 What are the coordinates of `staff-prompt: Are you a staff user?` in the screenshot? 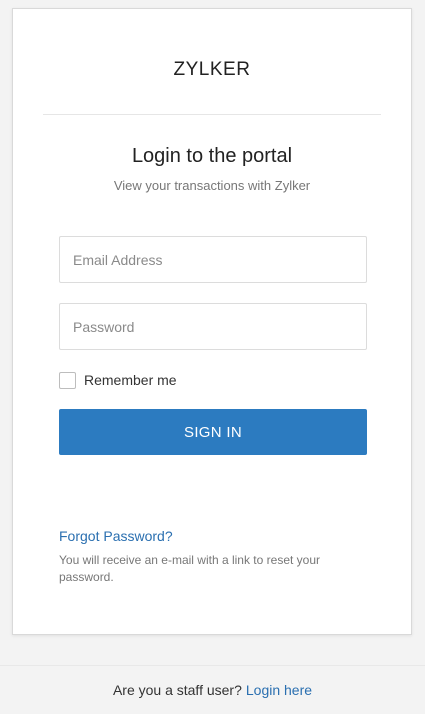 It's located at (177, 690).